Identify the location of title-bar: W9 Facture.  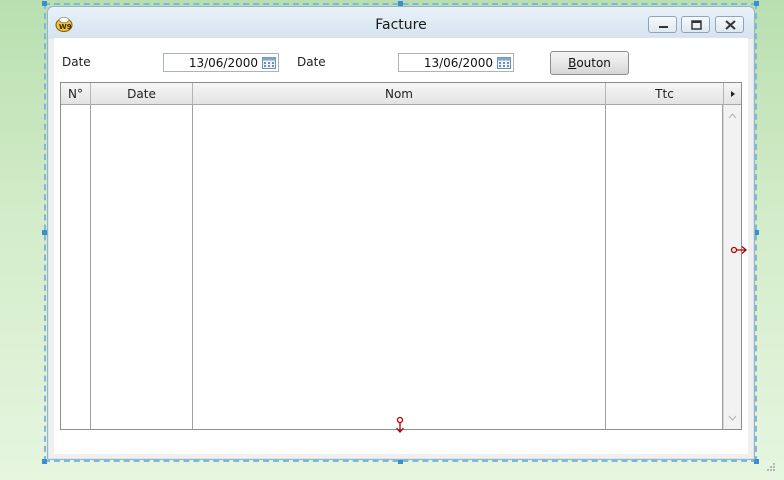
(401, 23).